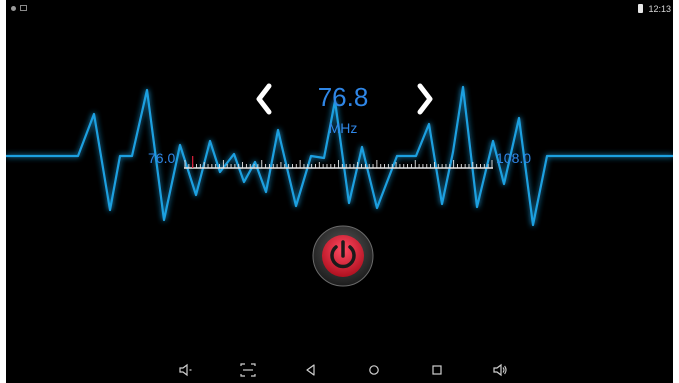 The width and height of the screenshot is (679, 383). I want to click on power-icon, so click(343, 256).